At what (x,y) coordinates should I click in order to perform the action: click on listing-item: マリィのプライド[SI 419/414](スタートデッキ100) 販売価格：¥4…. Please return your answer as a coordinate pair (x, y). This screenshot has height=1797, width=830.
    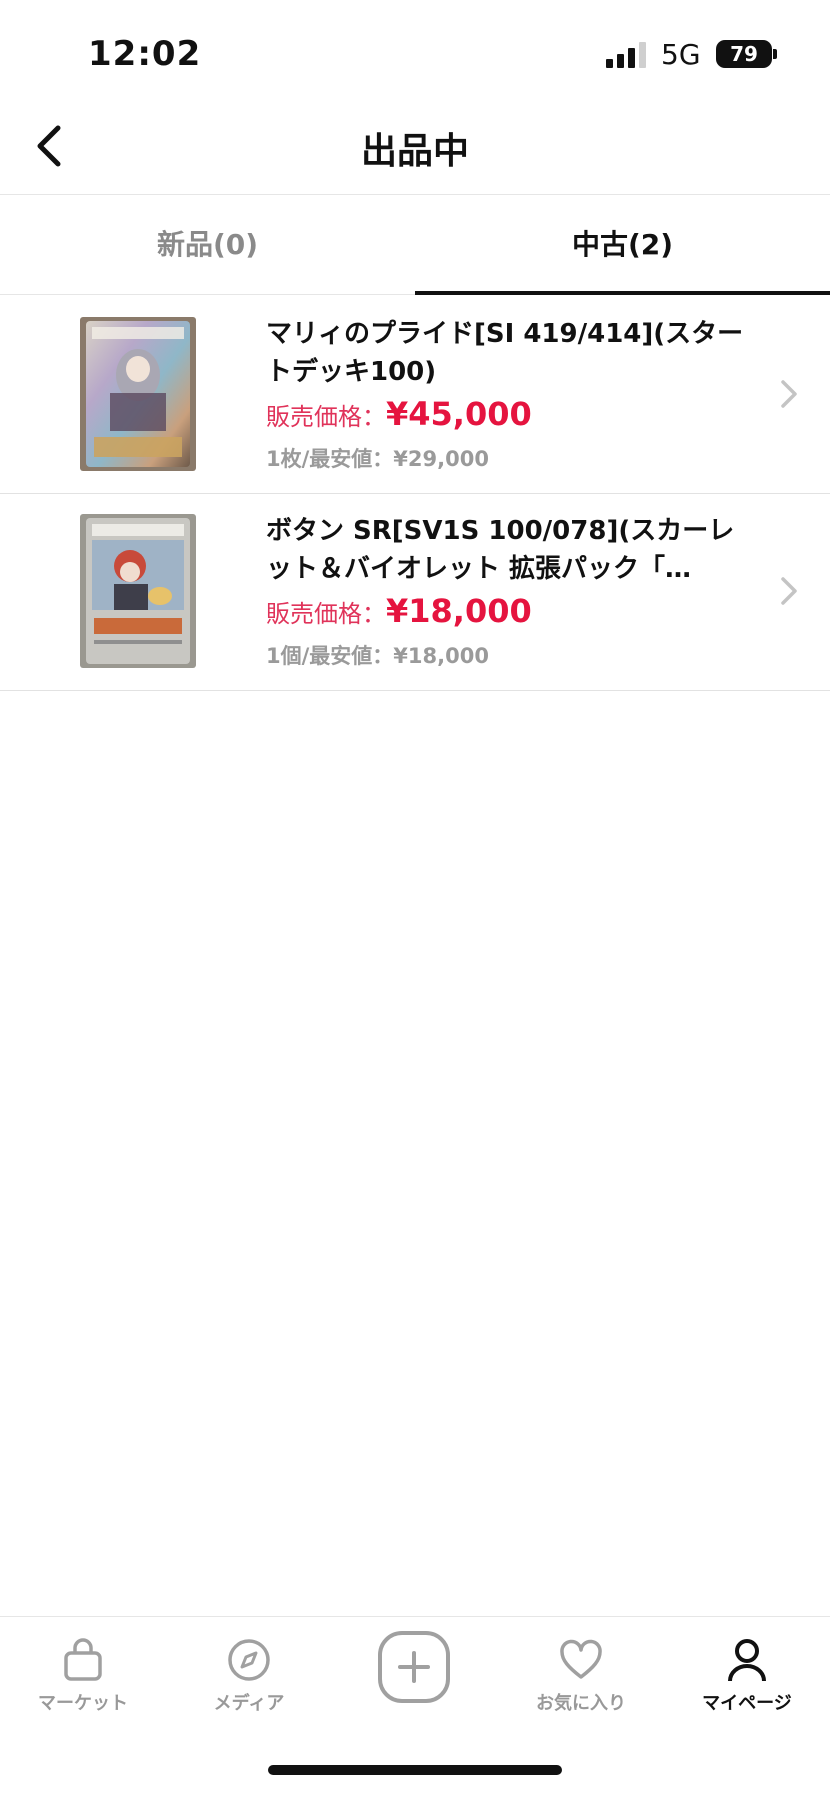
    Looking at the image, I should click on (415, 395).